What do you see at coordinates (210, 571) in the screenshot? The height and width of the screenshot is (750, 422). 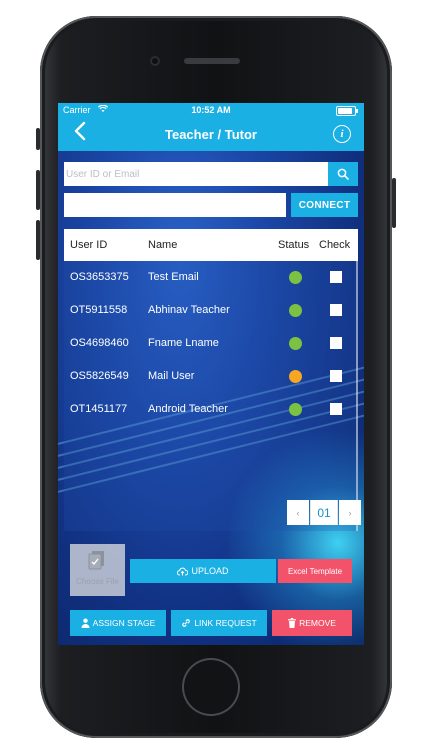 I see `upload-label: UPLOAD` at bounding box center [210, 571].